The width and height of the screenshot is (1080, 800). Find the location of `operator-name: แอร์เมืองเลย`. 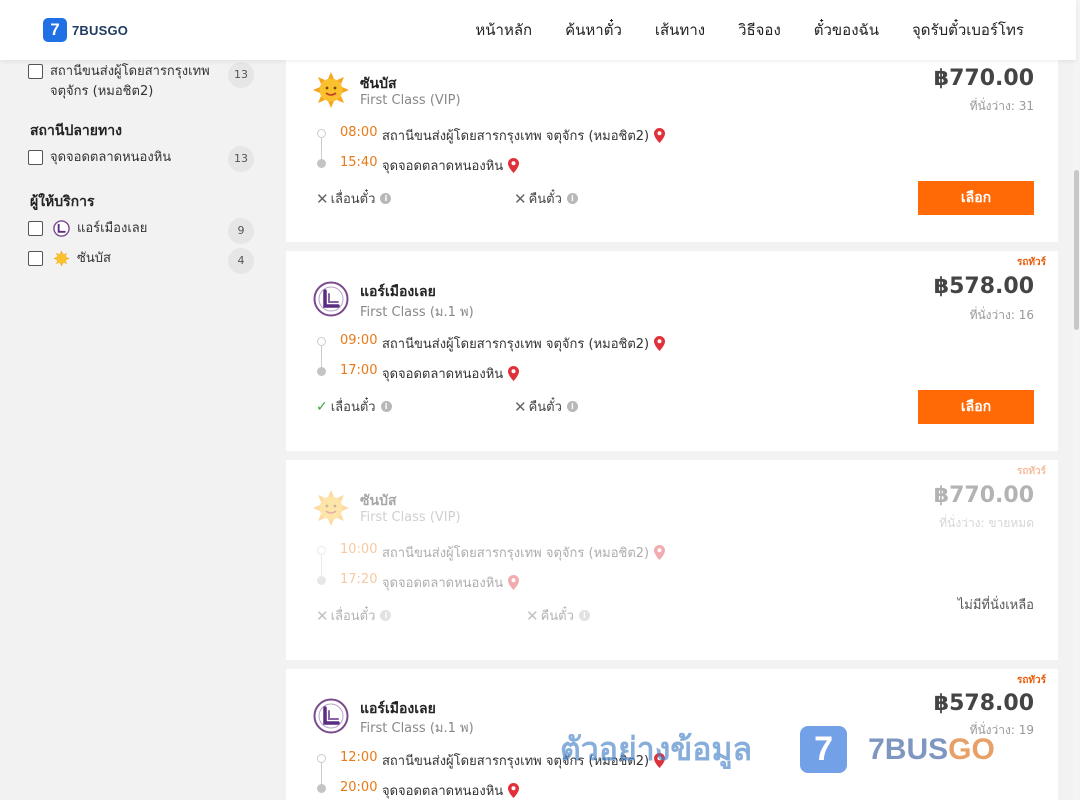

operator-name: แอร์เมืองเลย is located at coordinates (398, 292).